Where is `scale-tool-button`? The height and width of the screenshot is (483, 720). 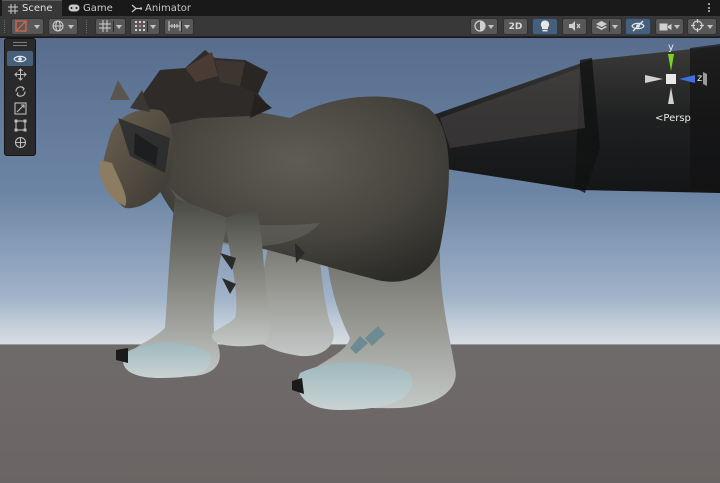
scale-tool-button is located at coordinates (20, 109).